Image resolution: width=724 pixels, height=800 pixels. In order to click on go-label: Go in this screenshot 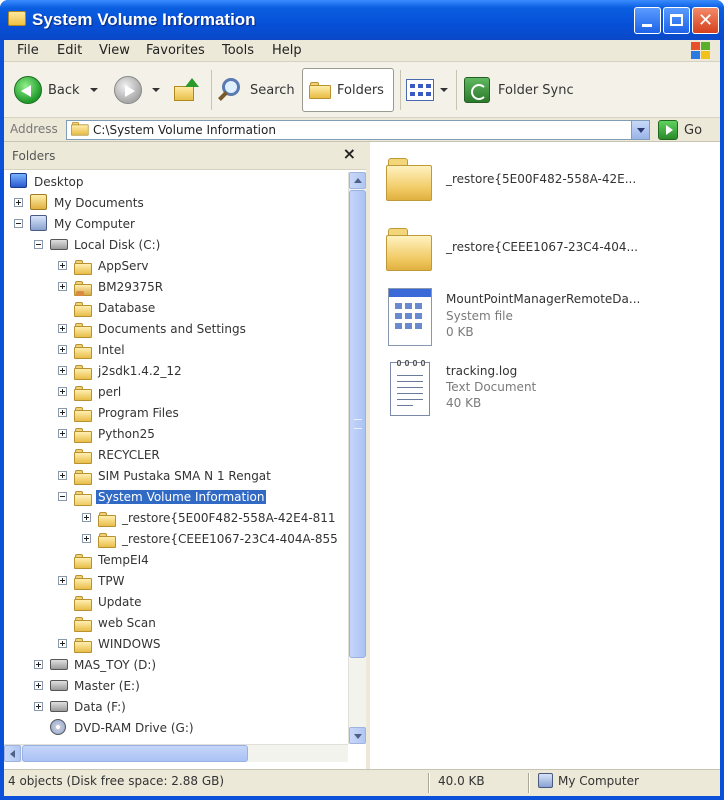, I will do `click(693, 130)`.